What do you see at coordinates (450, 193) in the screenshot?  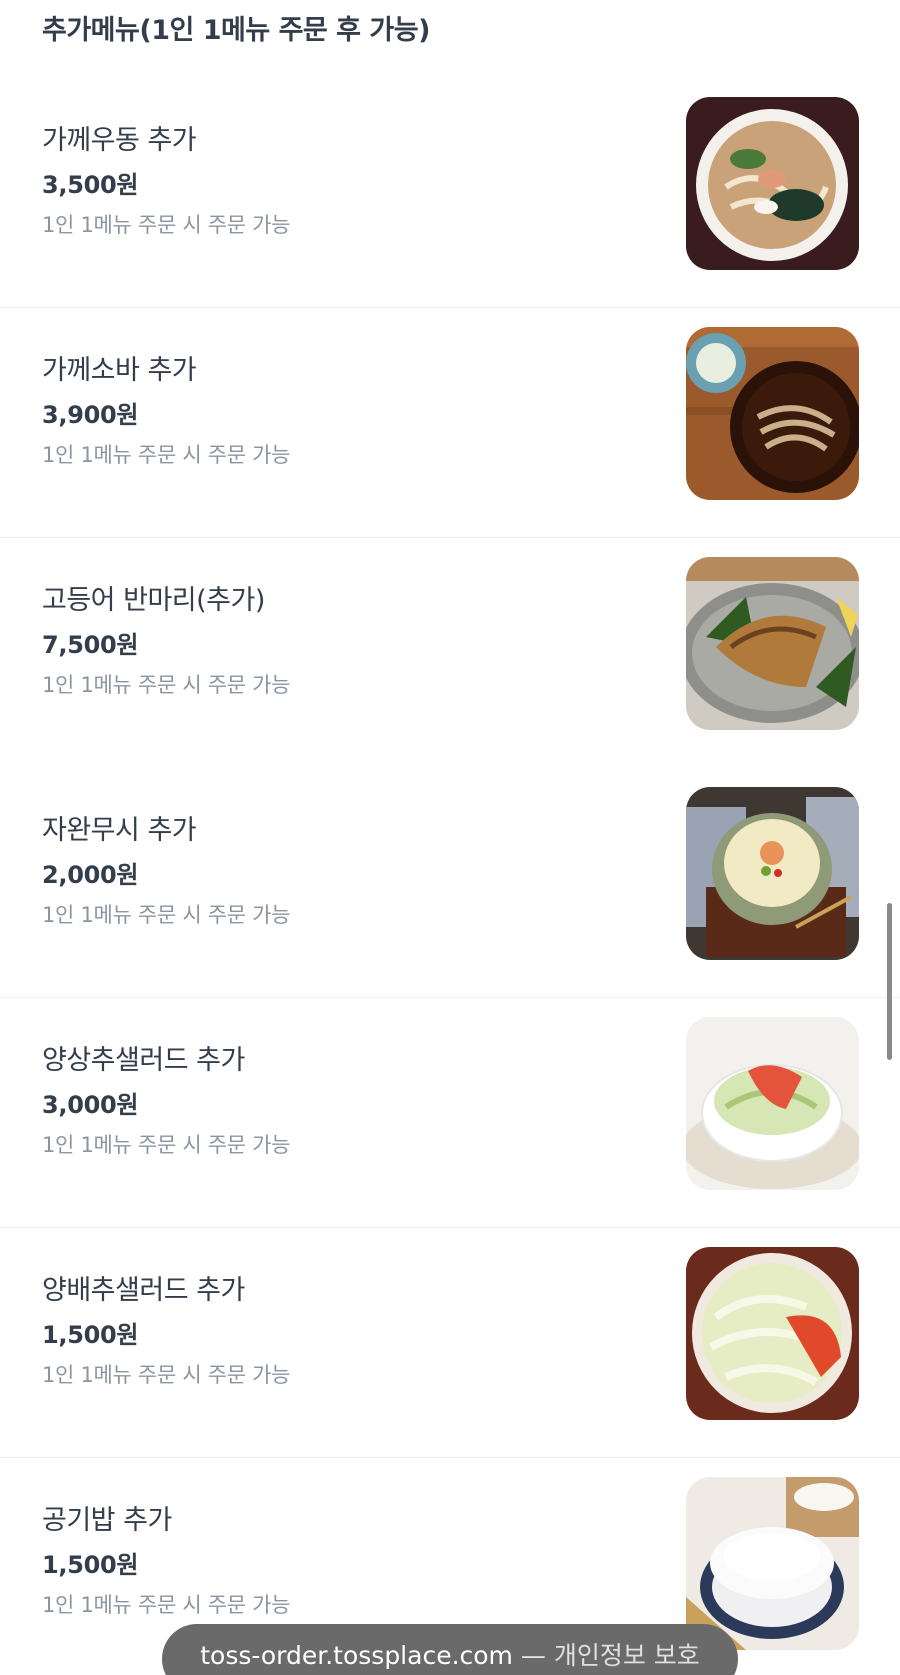 I see `menu-item-udon: 가께우동 추가 3,500원 1인 1메뉴 주문 시 주문 가능` at bounding box center [450, 193].